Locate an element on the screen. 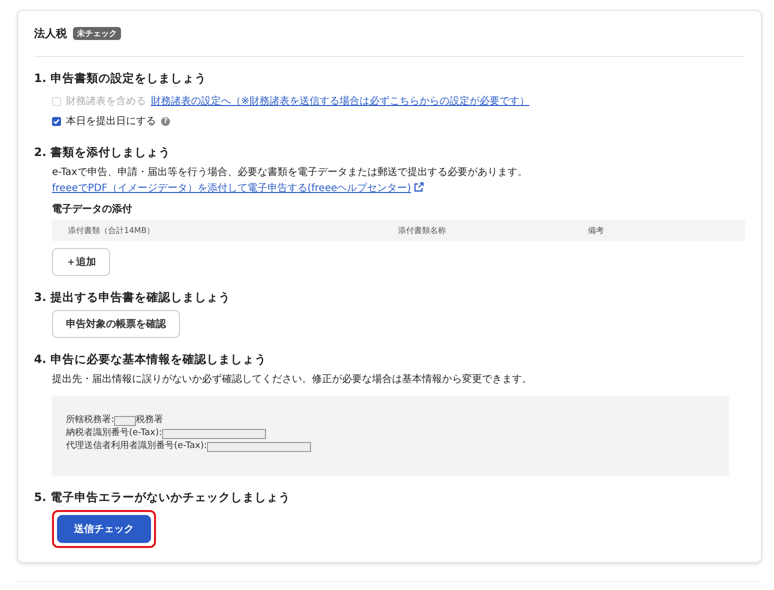 The height and width of the screenshot is (590, 774). masked-value is located at coordinates (125, 421).